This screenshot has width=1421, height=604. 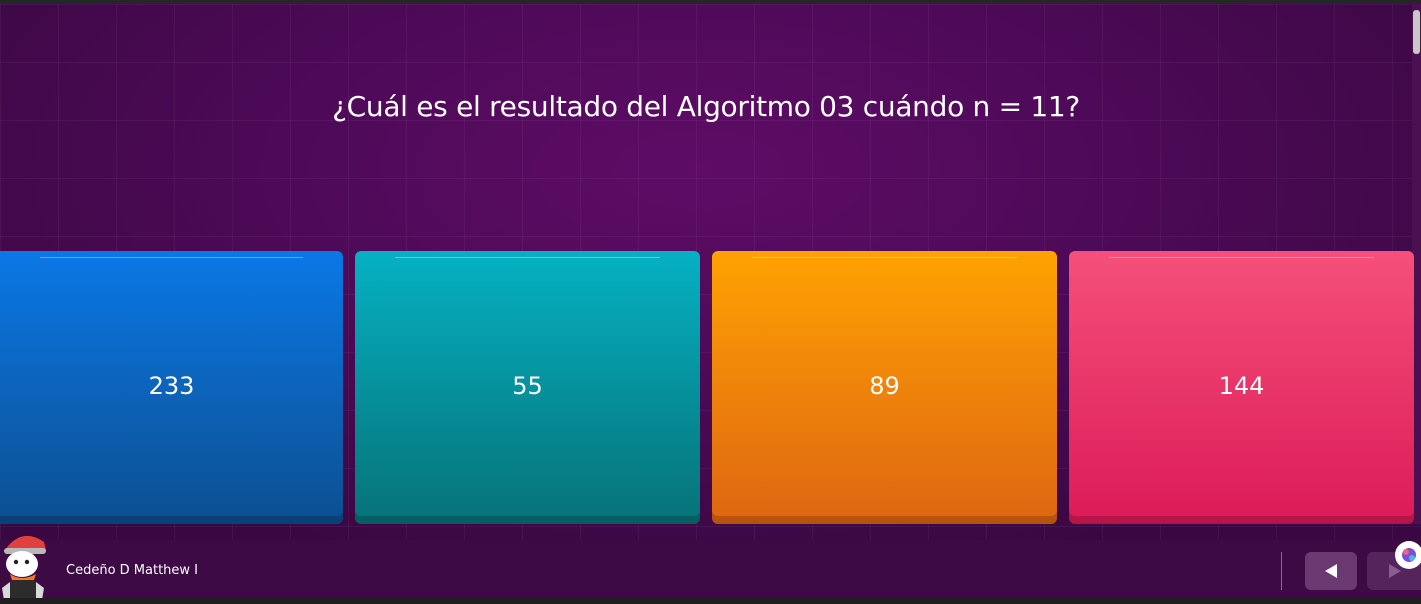 I want to click on answer-option-2: 55, so click(x=527, y=387).